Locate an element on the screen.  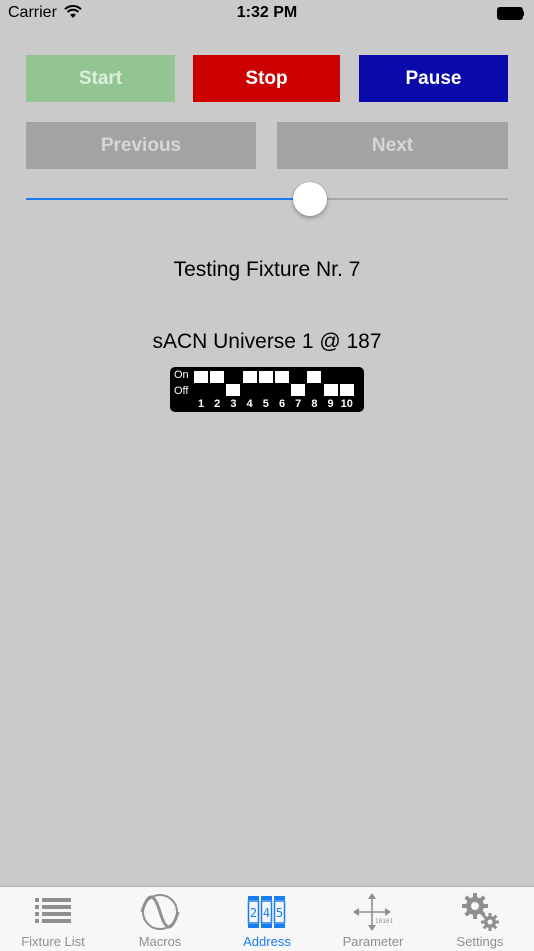
stop-button: Stop is located at coordinates (266, 78).